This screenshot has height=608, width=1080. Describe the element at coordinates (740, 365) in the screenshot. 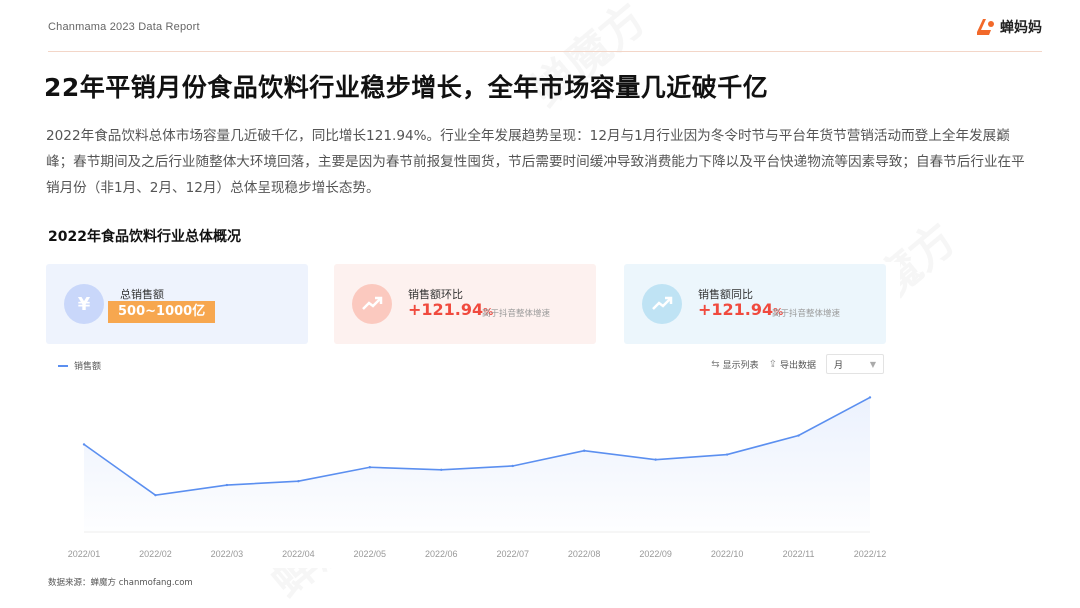

I see `show-list-label: 显示列表` at that location.